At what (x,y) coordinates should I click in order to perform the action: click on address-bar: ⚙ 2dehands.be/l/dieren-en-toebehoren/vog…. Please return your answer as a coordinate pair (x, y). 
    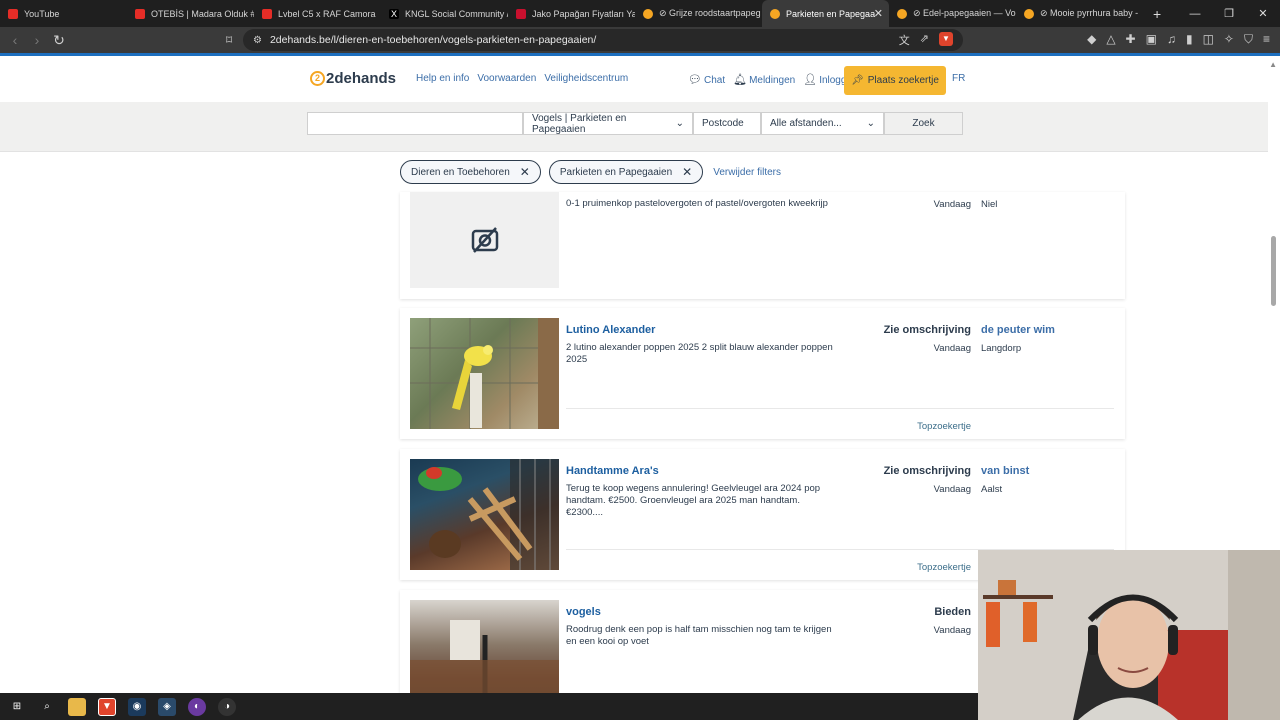
    Looking at the image, I should click on (603, 40).